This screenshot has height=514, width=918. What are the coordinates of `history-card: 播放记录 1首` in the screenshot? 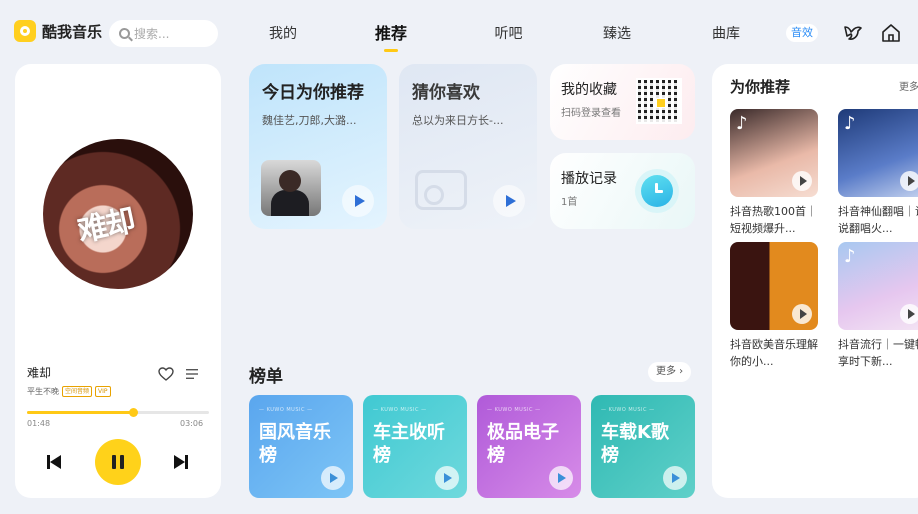 It's located at (622, 191).